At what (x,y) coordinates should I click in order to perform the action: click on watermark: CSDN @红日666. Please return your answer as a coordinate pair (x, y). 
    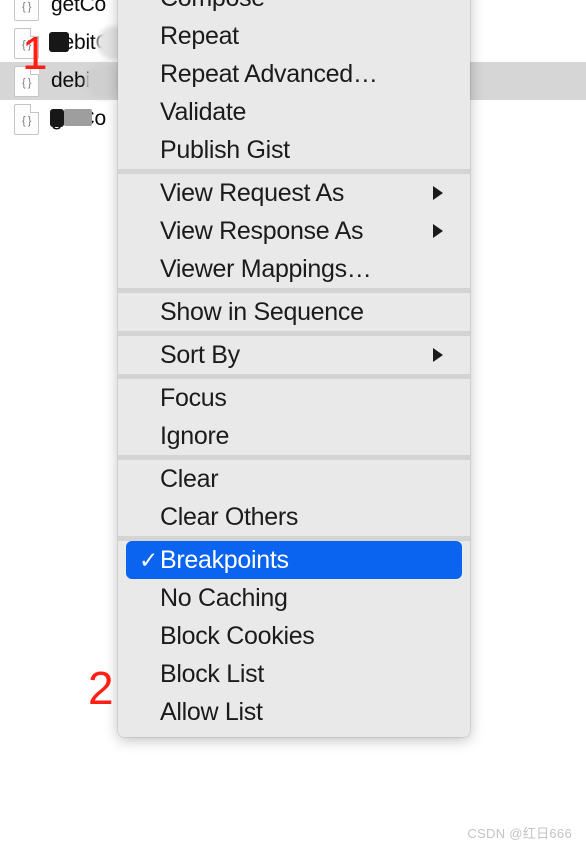
    Looking at the image, I should click on (519, 833).